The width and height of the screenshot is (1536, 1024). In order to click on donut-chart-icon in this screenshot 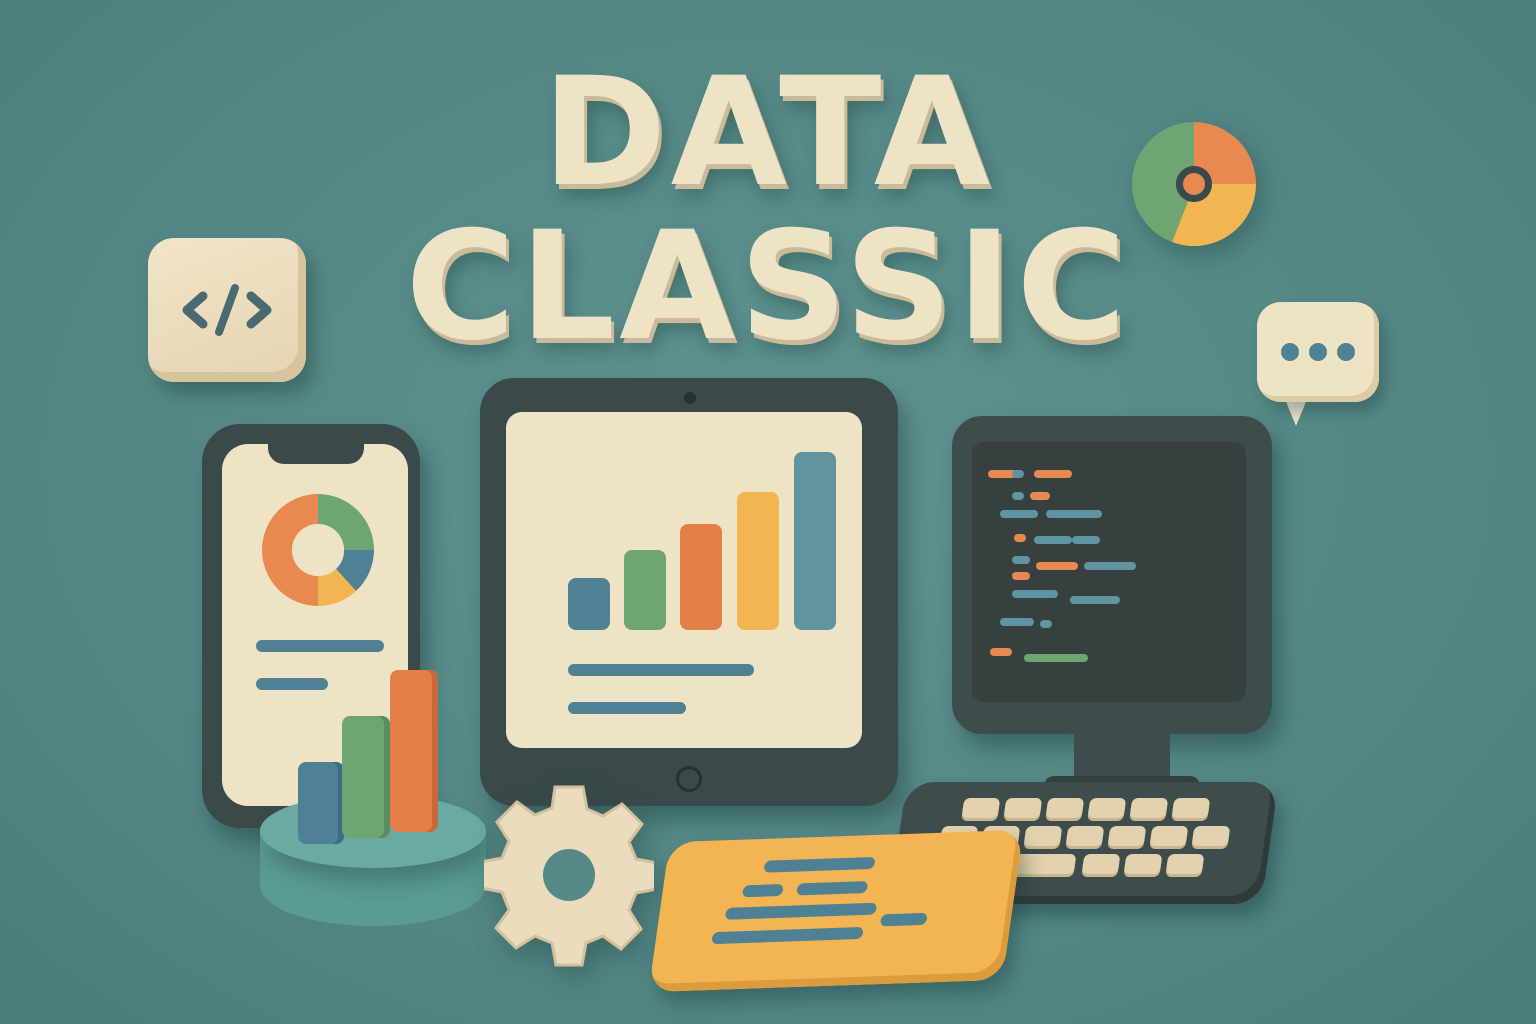, I will do `click(1193, 184)`.